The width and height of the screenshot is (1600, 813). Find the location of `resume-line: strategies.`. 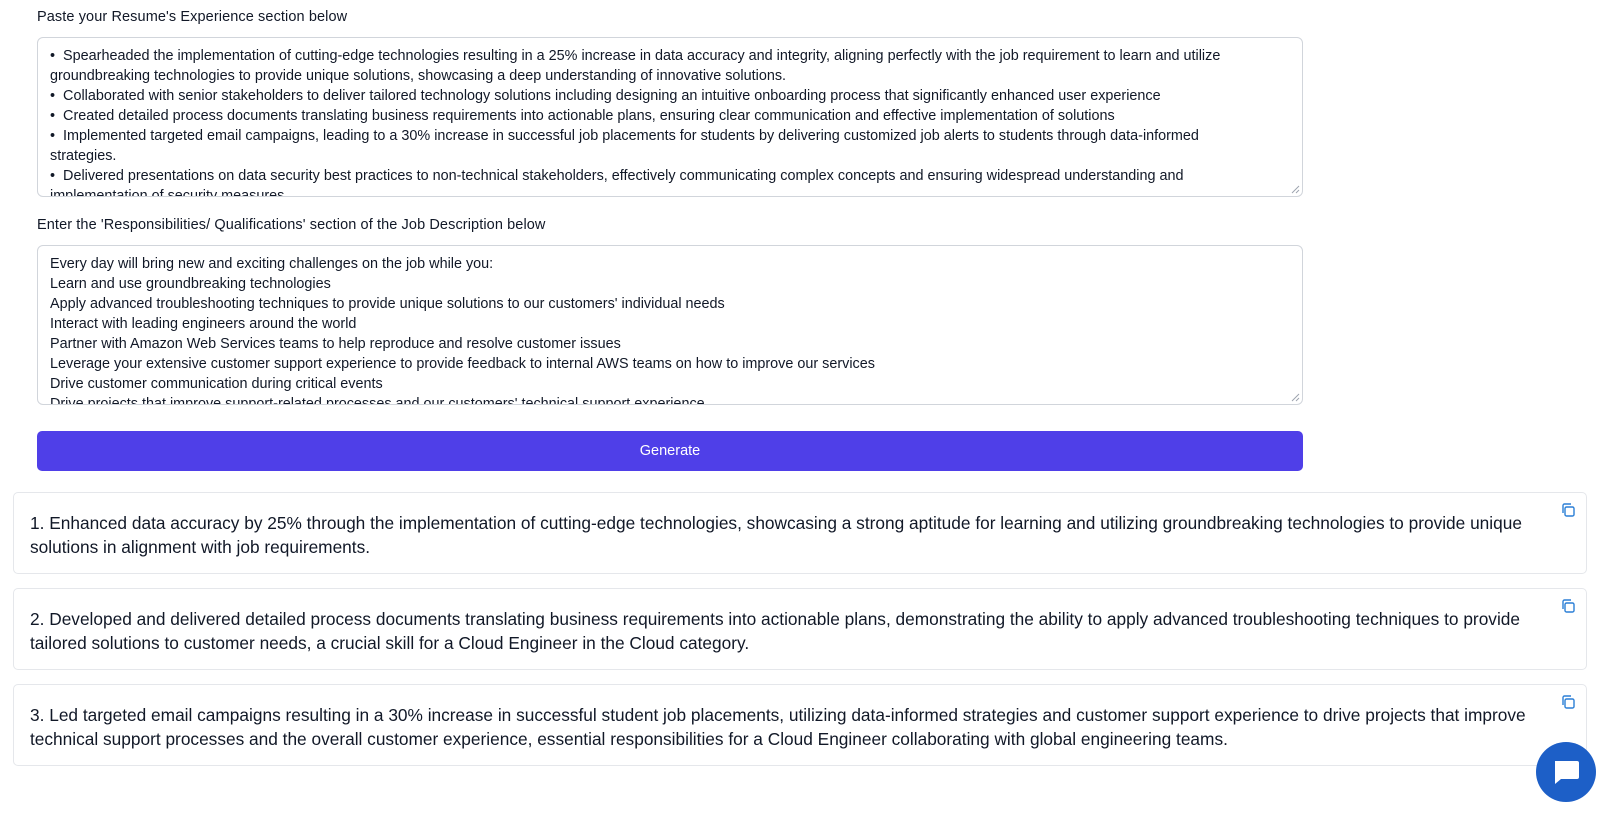

resume-line: strategies. is located at coordinates (83, 156).